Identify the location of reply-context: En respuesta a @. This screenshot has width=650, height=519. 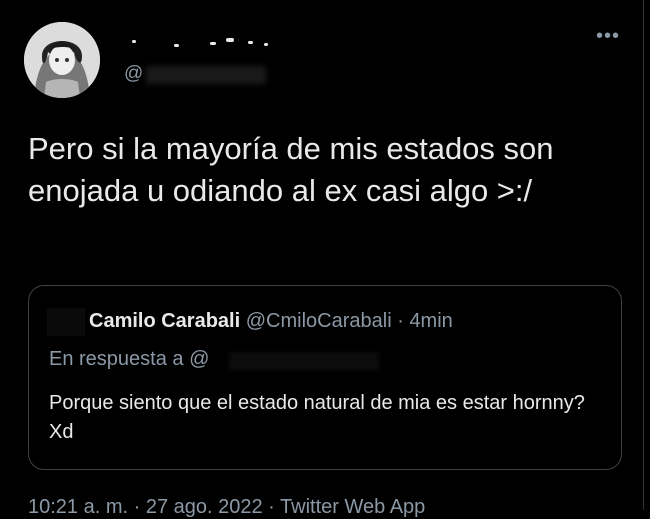
(129, 359).